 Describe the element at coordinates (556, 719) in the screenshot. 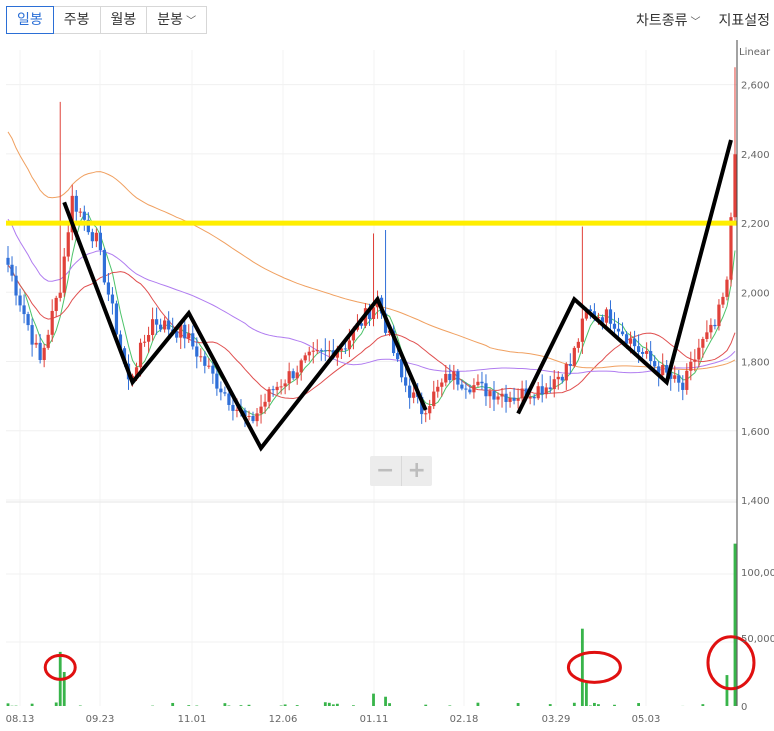

I see `date-tick: 03.29` at that location.